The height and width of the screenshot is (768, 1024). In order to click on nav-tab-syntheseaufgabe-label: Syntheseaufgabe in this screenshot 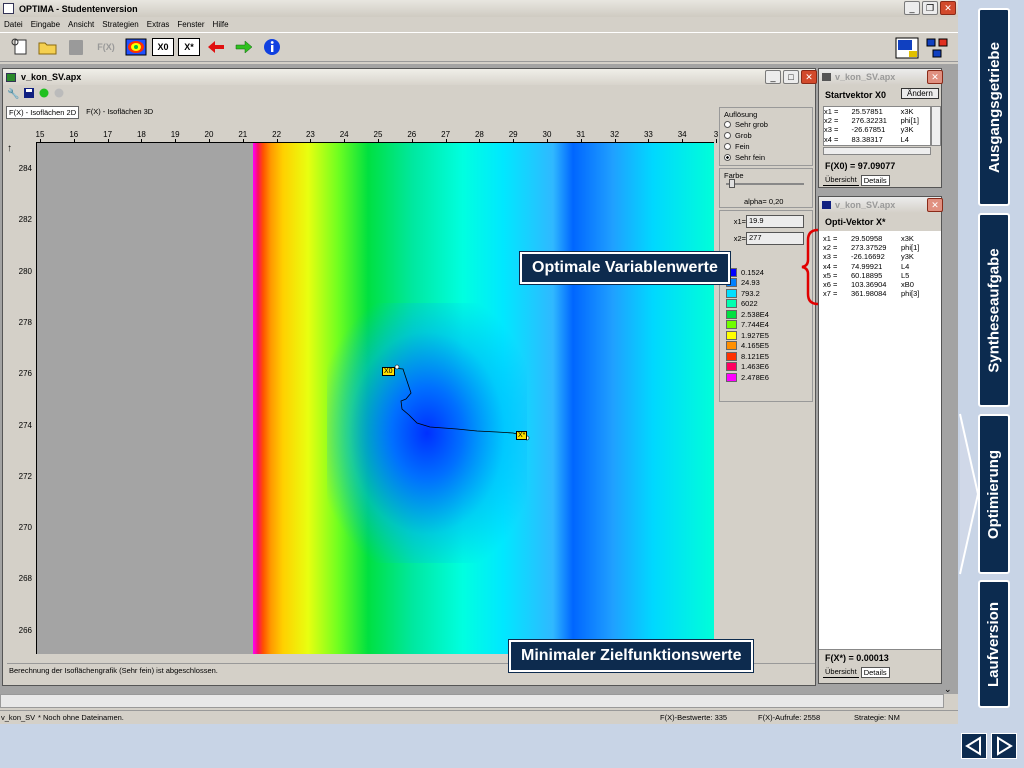, I will do `click(994, 310)`.